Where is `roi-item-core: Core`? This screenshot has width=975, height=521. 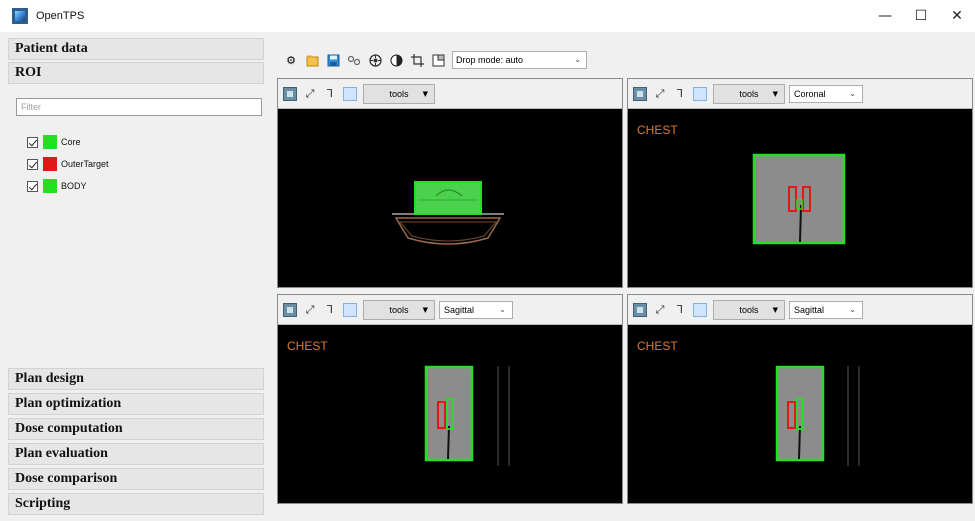 roi-item-core: Core is located at coordinates (54, 142).